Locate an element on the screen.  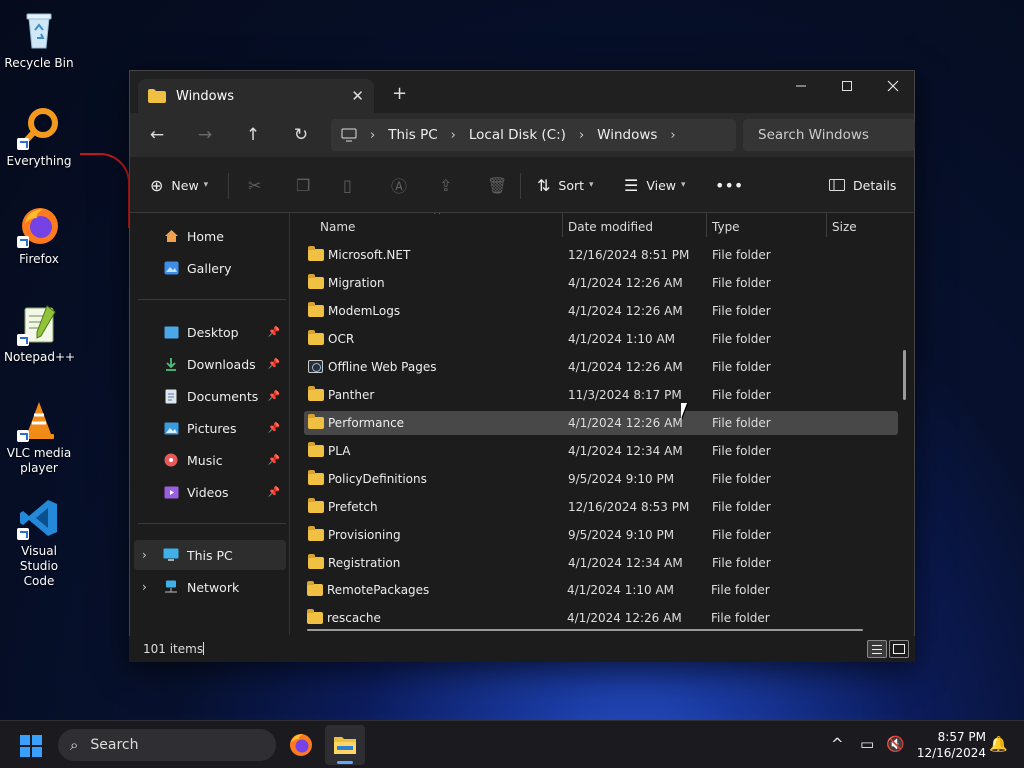
column-header-date-modified: Date modified is located at coordinates (610, 227).